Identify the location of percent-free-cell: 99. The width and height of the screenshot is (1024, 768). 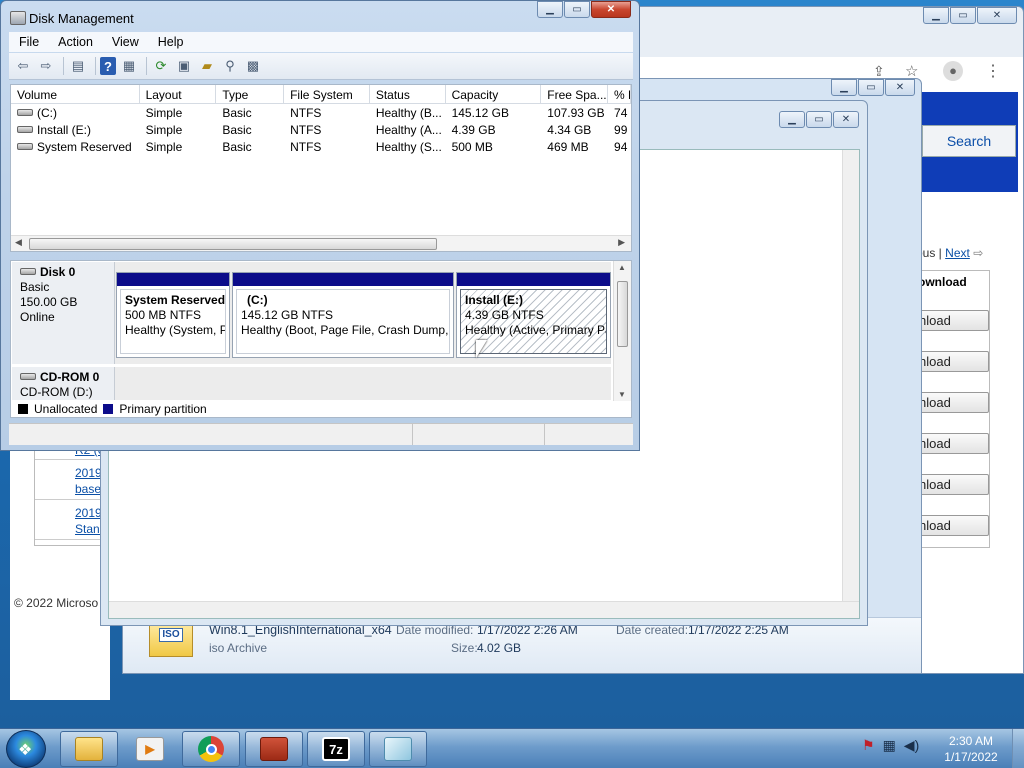
(621, 130).